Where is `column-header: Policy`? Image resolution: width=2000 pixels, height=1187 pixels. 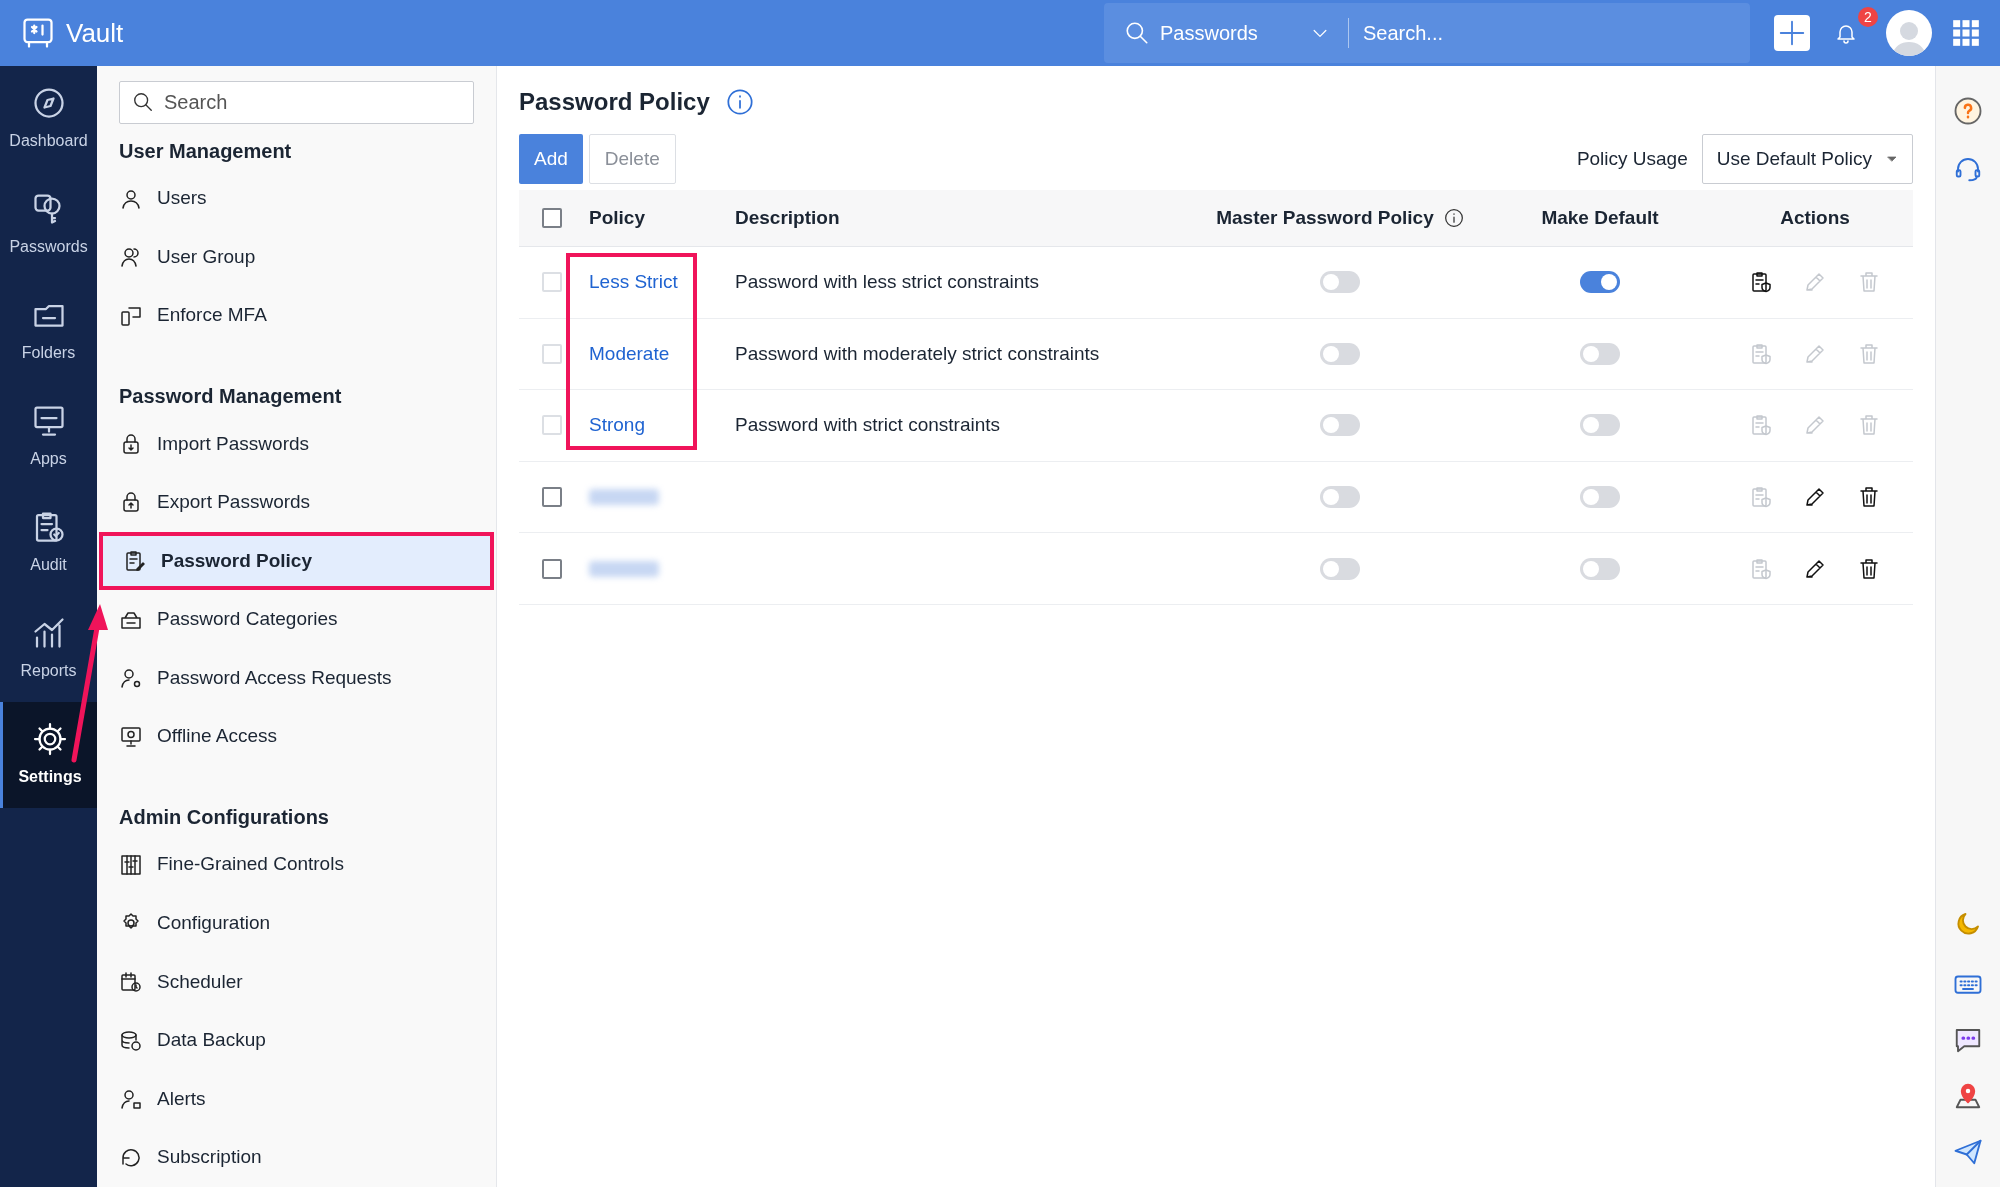 column-header: Policy is located at coordinates (617, 217).